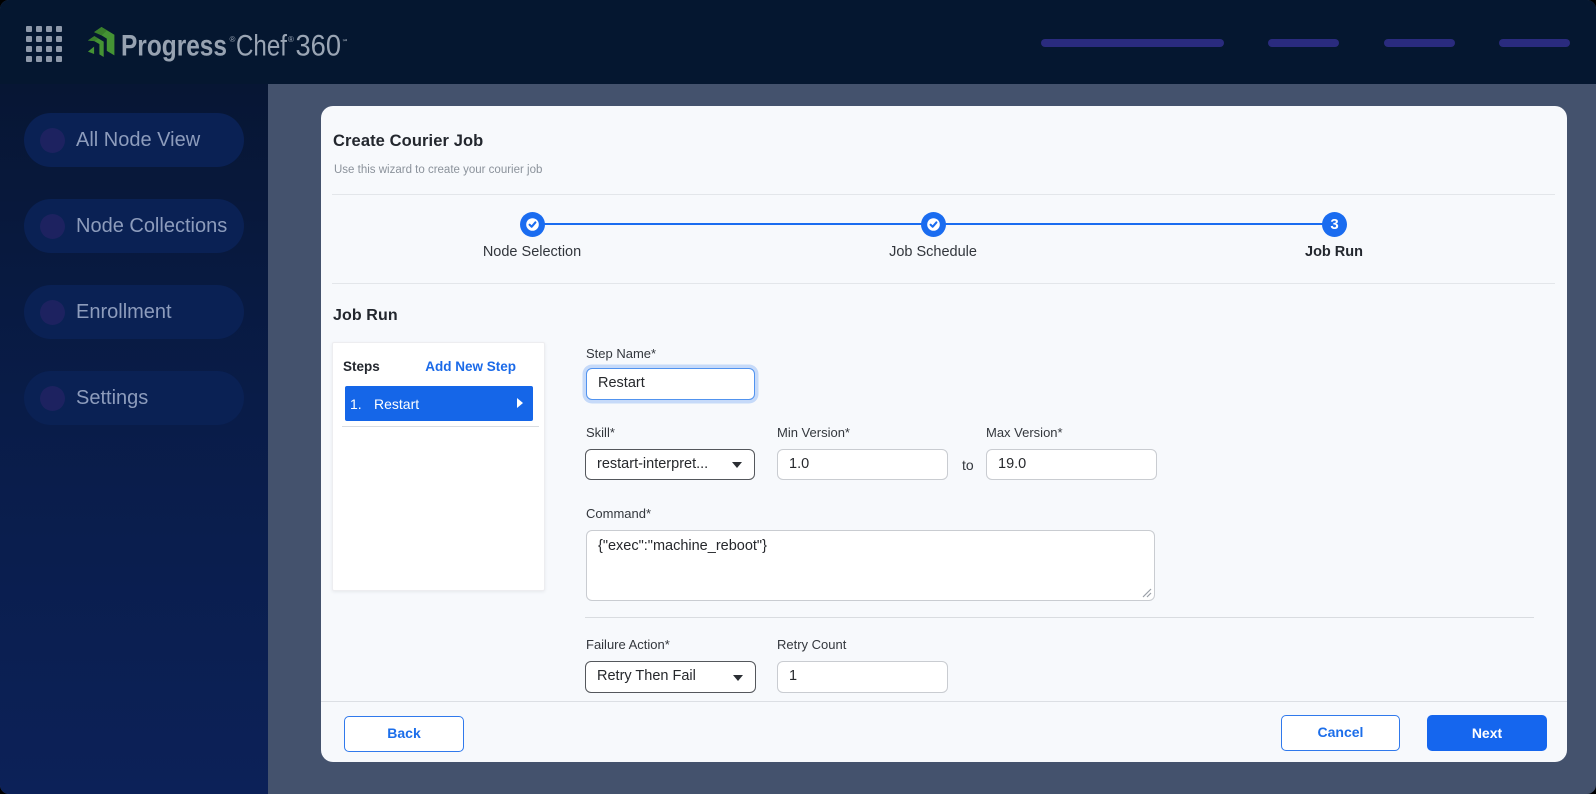 The width and height of the screenshot is (1596, 794). What do you see at coordinates (174, 46) in the screenshot?
I see `svg-text: Progress` at bounding box center [174, 46].